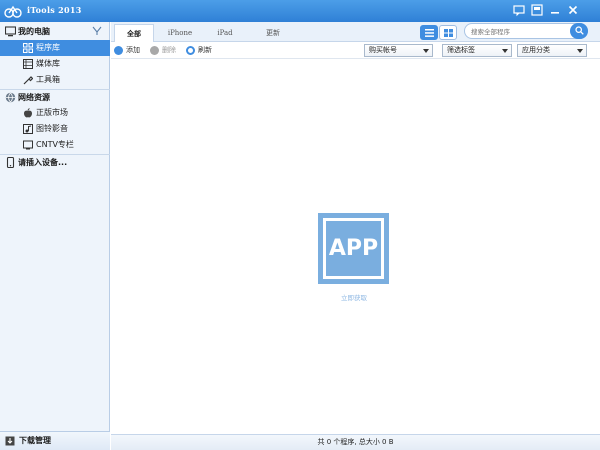  Describe the element at coordinates (573, 10) in the screenshot. I see `close-icon` at that location.